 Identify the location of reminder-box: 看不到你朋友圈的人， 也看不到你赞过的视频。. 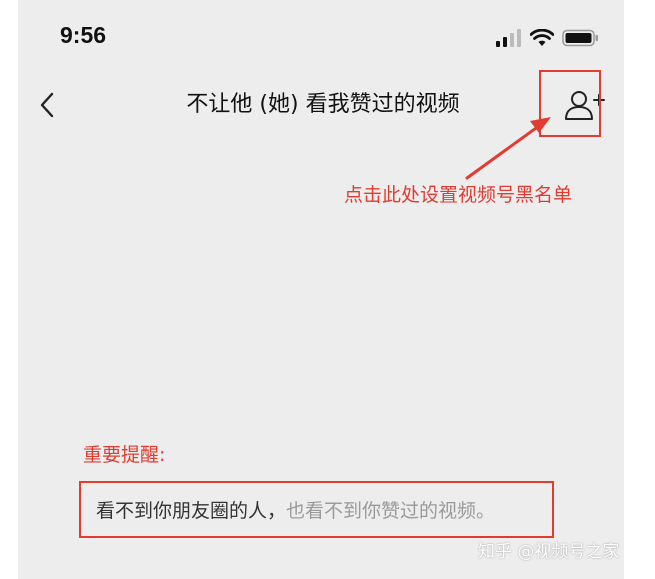
(316, 509).